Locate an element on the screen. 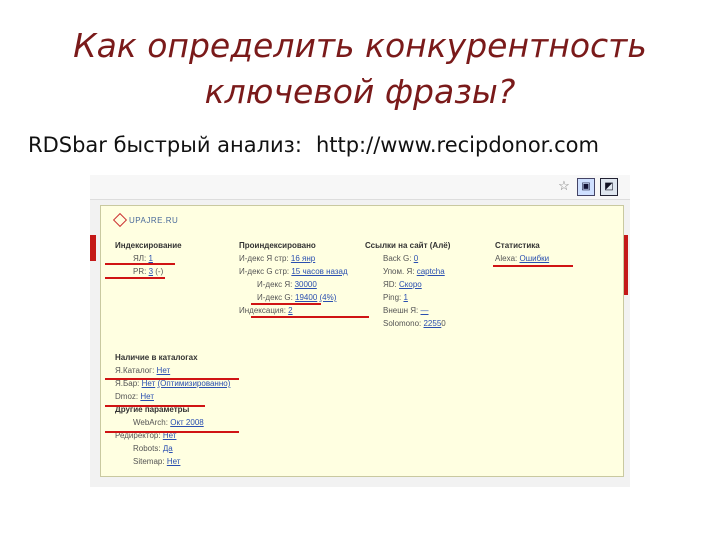 Image resolution: width=720 pixels, height=540 pixels. other-row: Sitemap: Нет is located at coordinates (157, 461).